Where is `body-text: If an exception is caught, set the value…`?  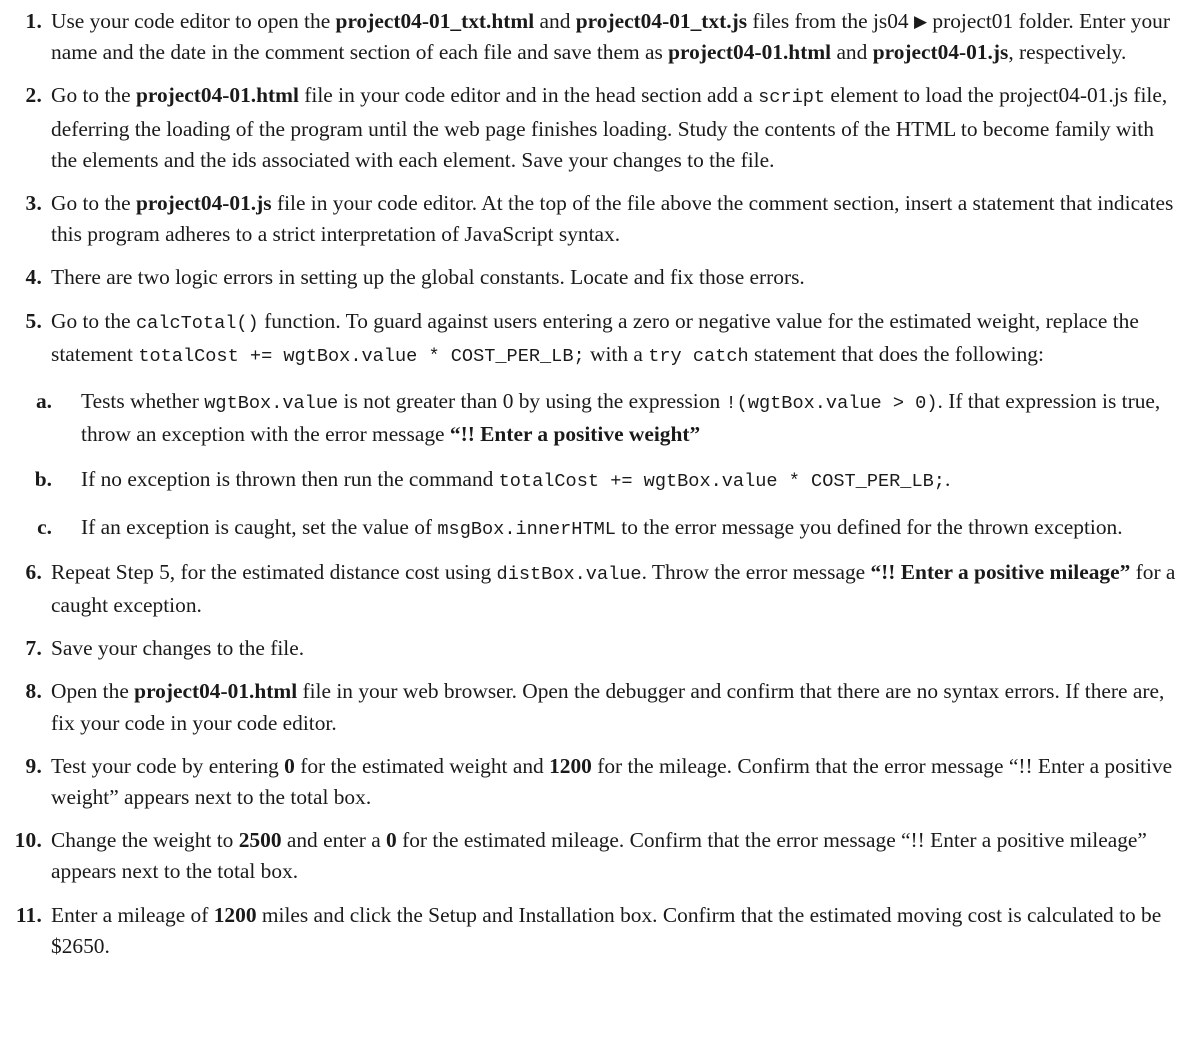
body-text: If an exception is caught, set the value… is located at coordinates (259, 526).